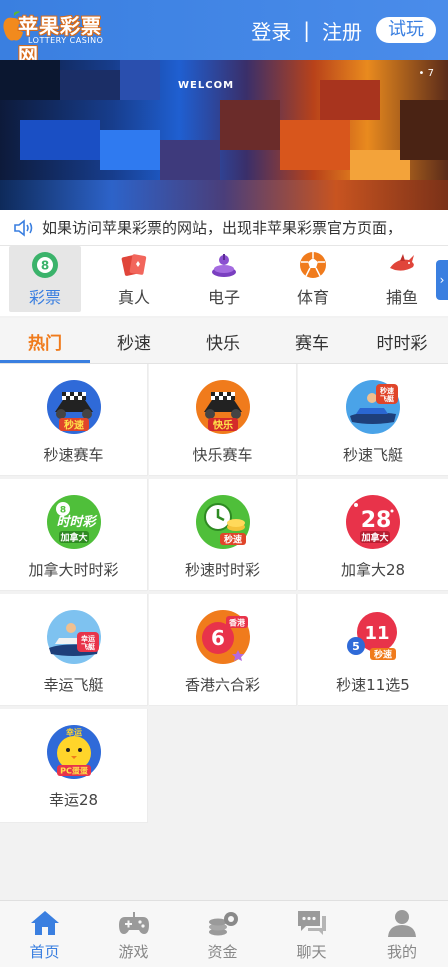  I want to click on app-logo: 苹果彩票网 LOTTERY CASINO, so click(58, 36).